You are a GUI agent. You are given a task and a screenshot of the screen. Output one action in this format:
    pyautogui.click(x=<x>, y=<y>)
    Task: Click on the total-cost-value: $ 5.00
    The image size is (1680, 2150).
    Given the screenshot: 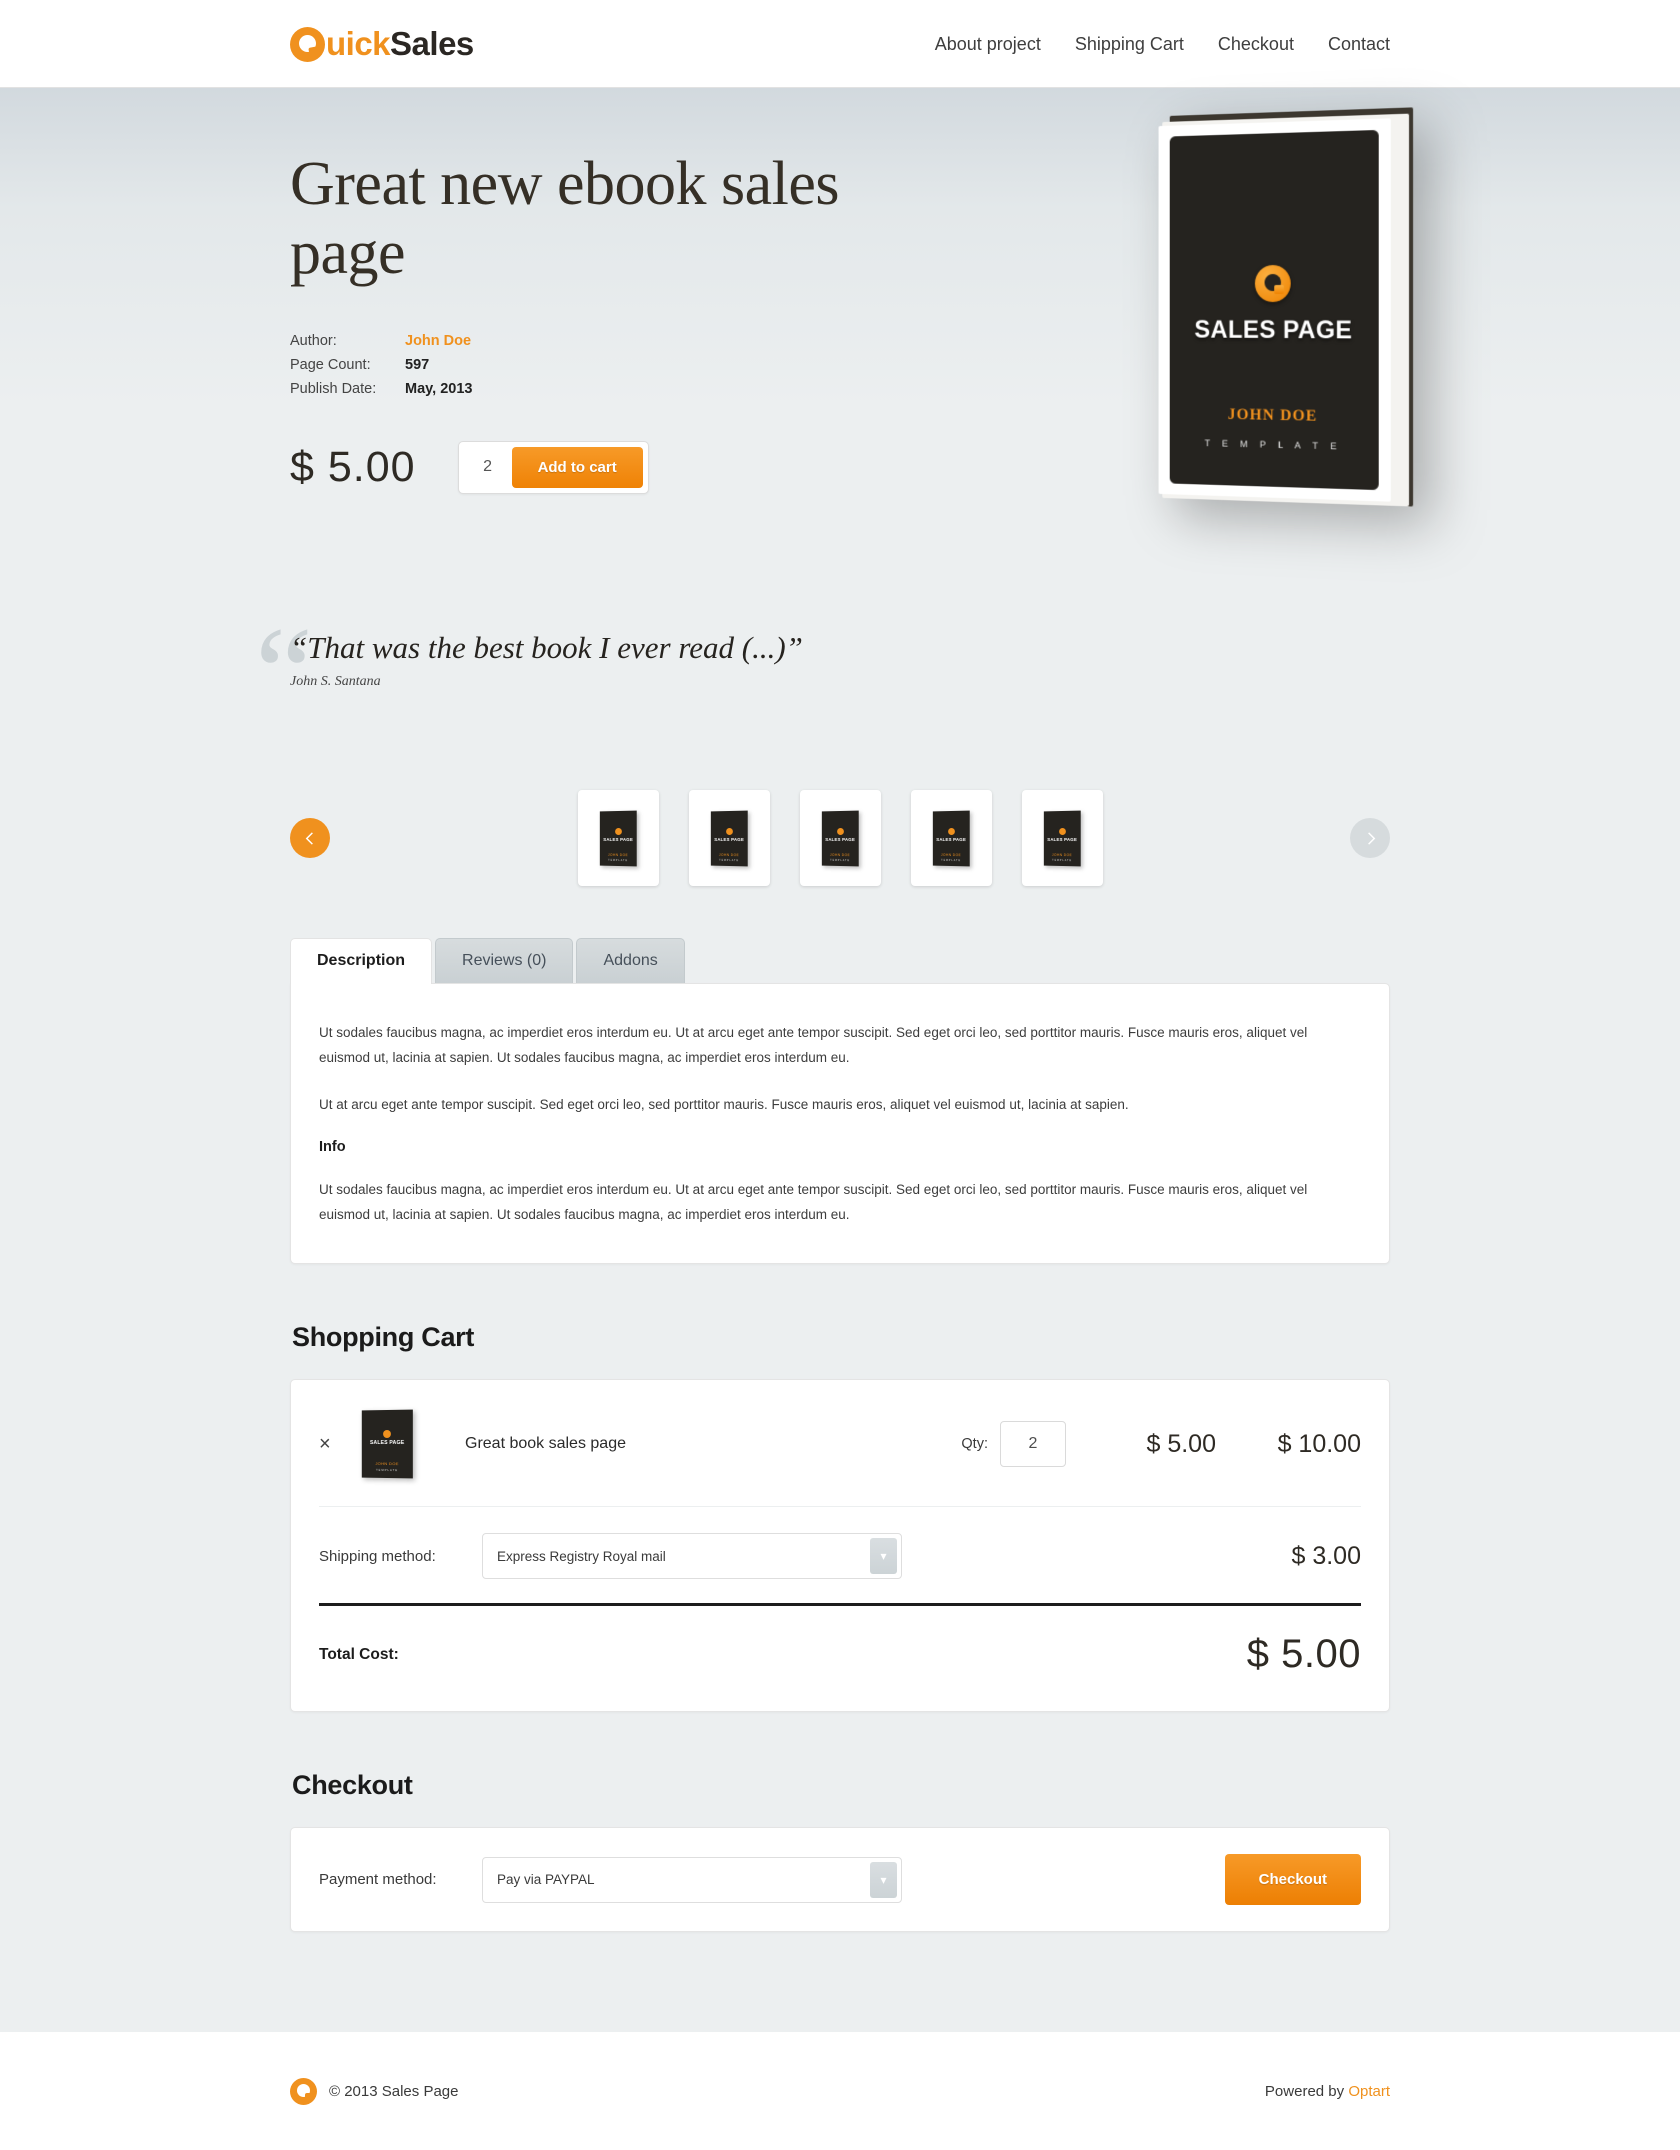 What is the action you would take?
    pyautogui.click(x=1303, y=1654)
    